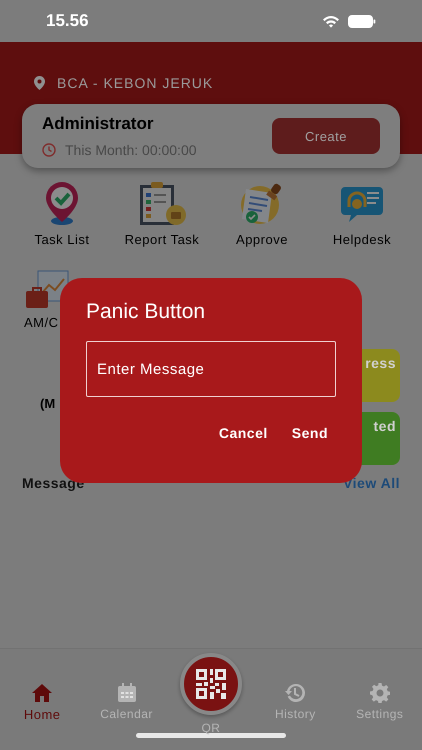 This screenshot has height=750, width=422. I want to click on clipboard-icon, so click(162, 203).